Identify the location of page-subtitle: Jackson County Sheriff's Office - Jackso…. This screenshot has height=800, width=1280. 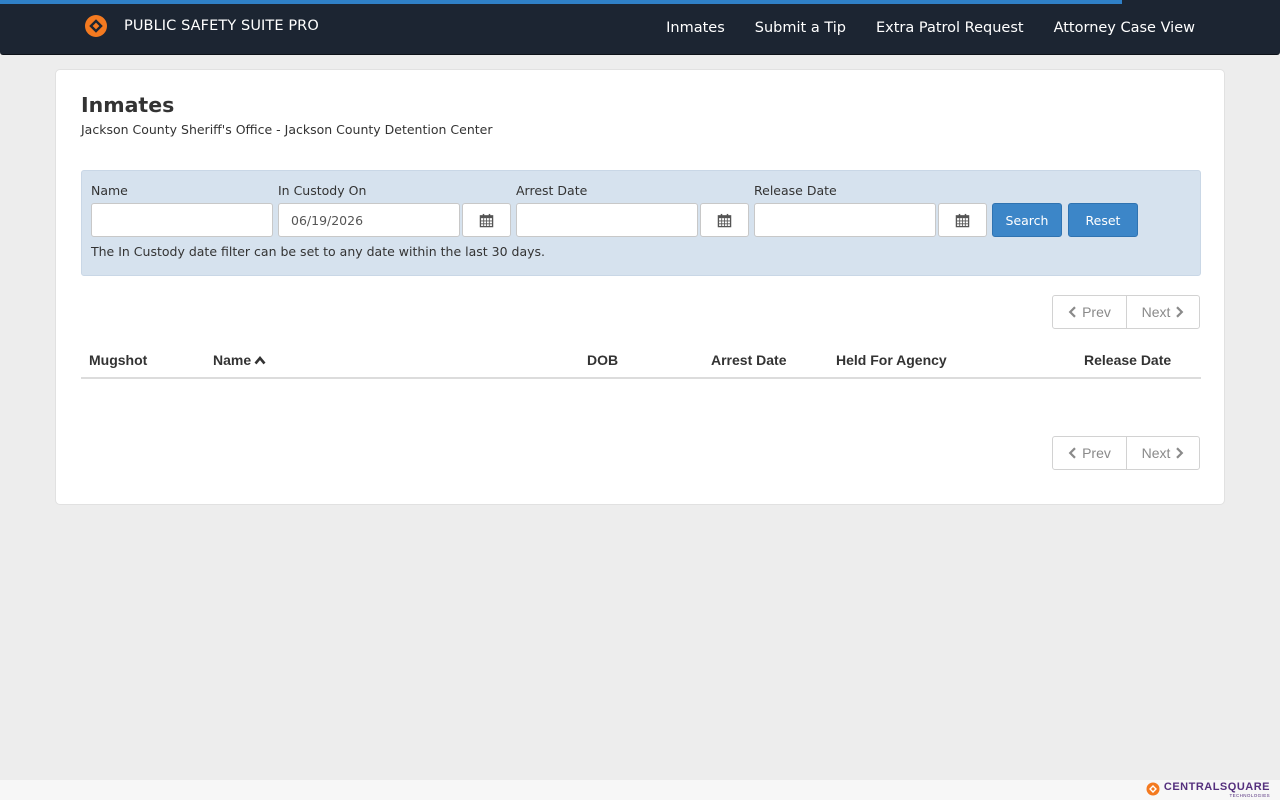
(287, 129).